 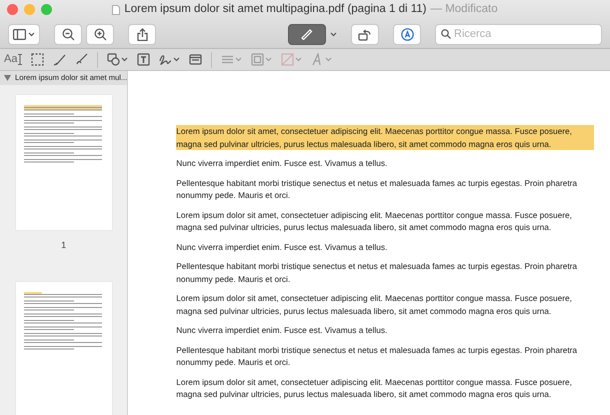 What do you see at coordinates (13, 59) in the screenshot?
I see `text-style-button: Aa` at bounding box center [13, 59].